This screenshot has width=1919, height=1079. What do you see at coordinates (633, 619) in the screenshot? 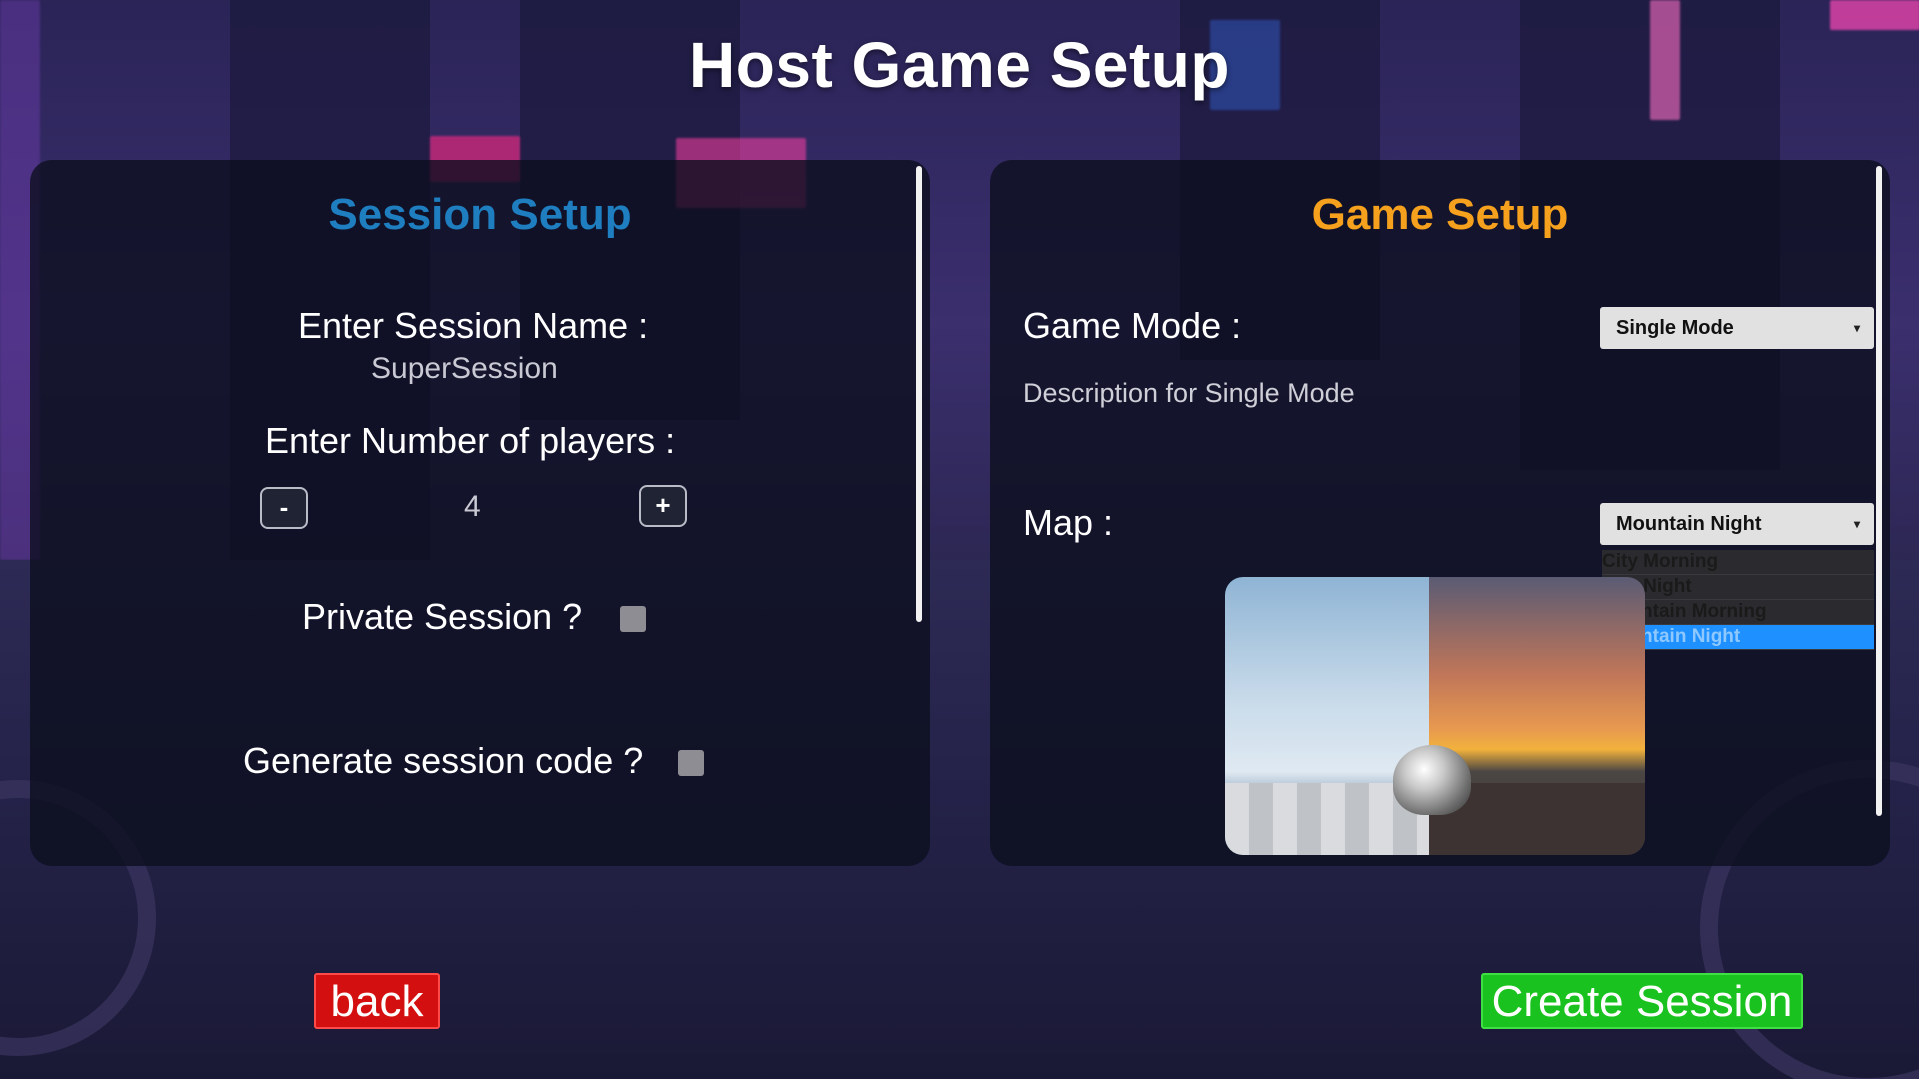
I see `private-session-checkbox` at bounding box center [633, 619].